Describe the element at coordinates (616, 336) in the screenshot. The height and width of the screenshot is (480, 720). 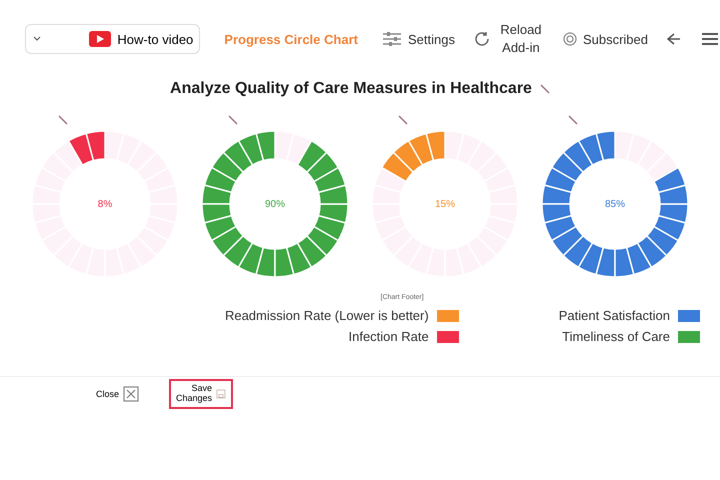
I see `legend-label: Timeliness of Care` at that location.